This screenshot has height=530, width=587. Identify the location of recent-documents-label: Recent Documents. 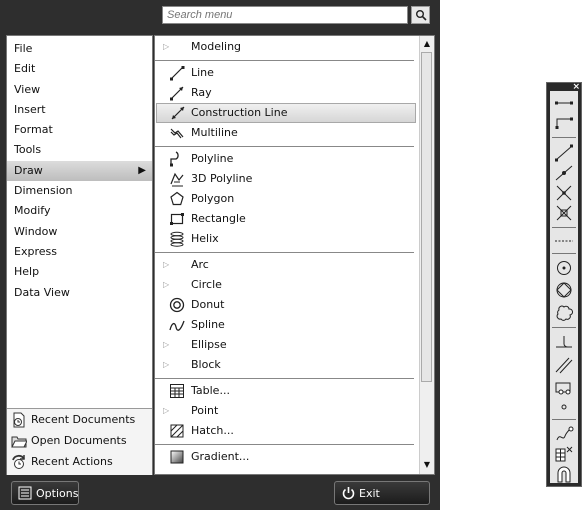
(83, 419).